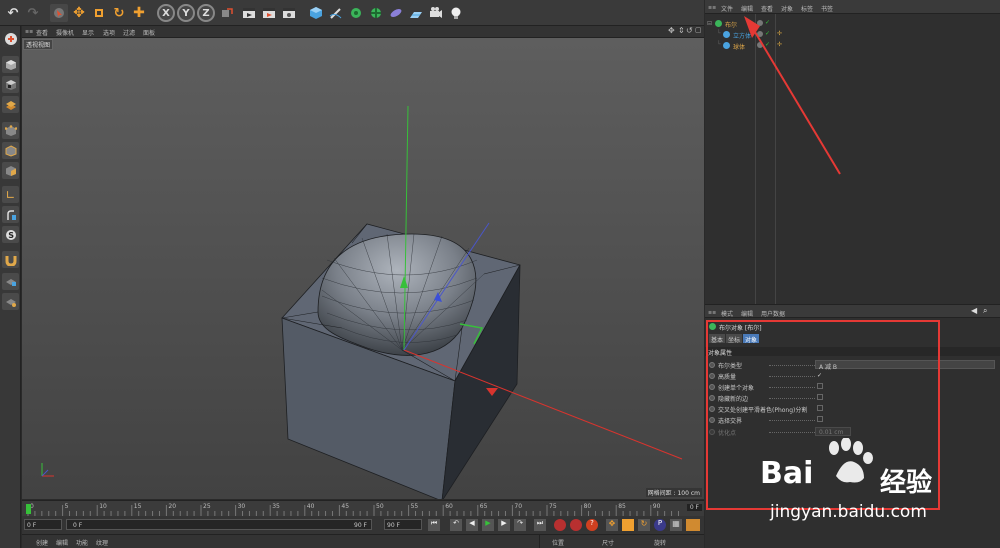 The width and height of the screenshot is (1000, 548). What do you see at coordinates (851, 460) in the screenshot?
I see `baidu-paw-logo` at bounding box center [851, 460].